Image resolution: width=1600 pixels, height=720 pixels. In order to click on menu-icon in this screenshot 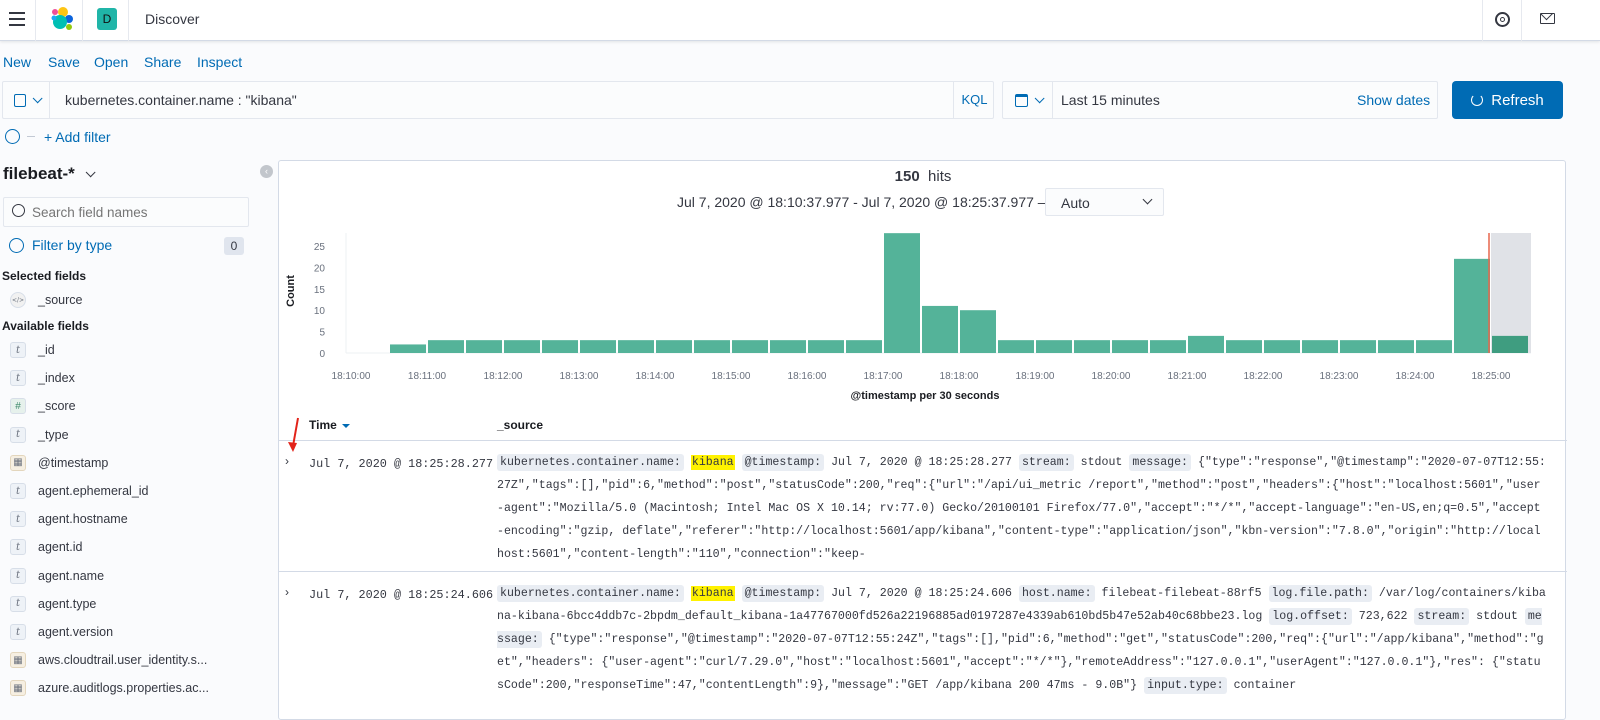, I will do `click(17, 19)`.